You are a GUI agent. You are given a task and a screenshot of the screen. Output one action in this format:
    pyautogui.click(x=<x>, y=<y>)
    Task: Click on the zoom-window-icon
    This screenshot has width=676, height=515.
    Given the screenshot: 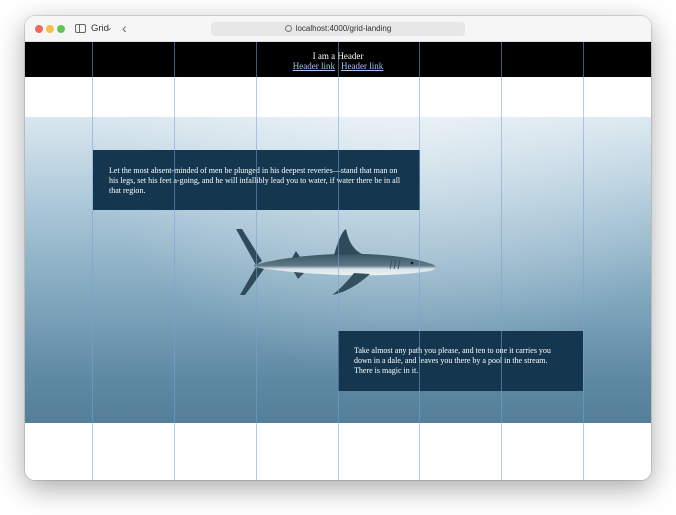 What is the action you would take?
    pyautogui.click(x=61, y=29)
    